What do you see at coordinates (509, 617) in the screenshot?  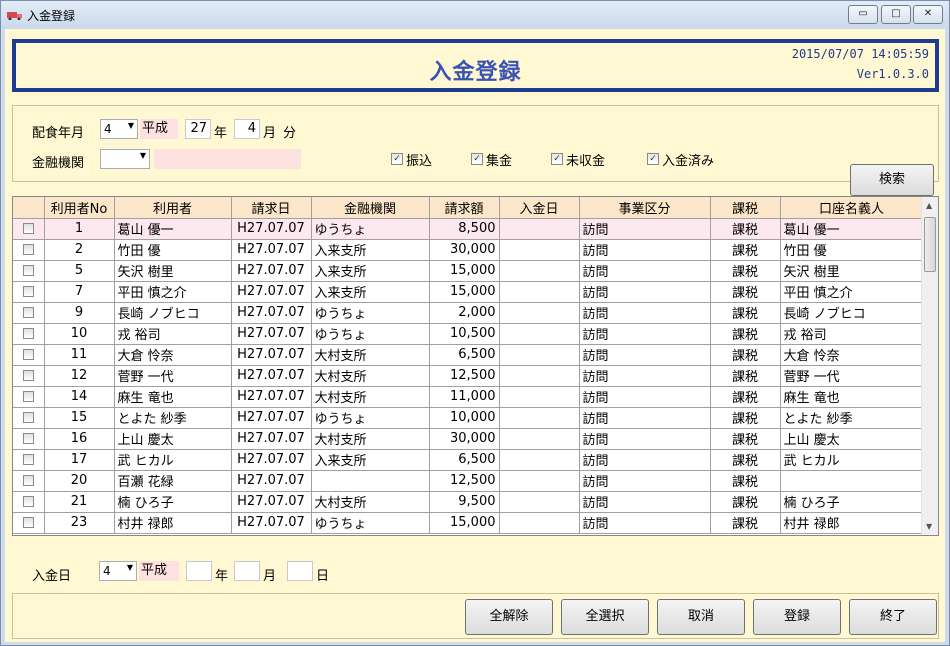 I see `unselect-all-button: 全解除` at bounding box center [509, 617].